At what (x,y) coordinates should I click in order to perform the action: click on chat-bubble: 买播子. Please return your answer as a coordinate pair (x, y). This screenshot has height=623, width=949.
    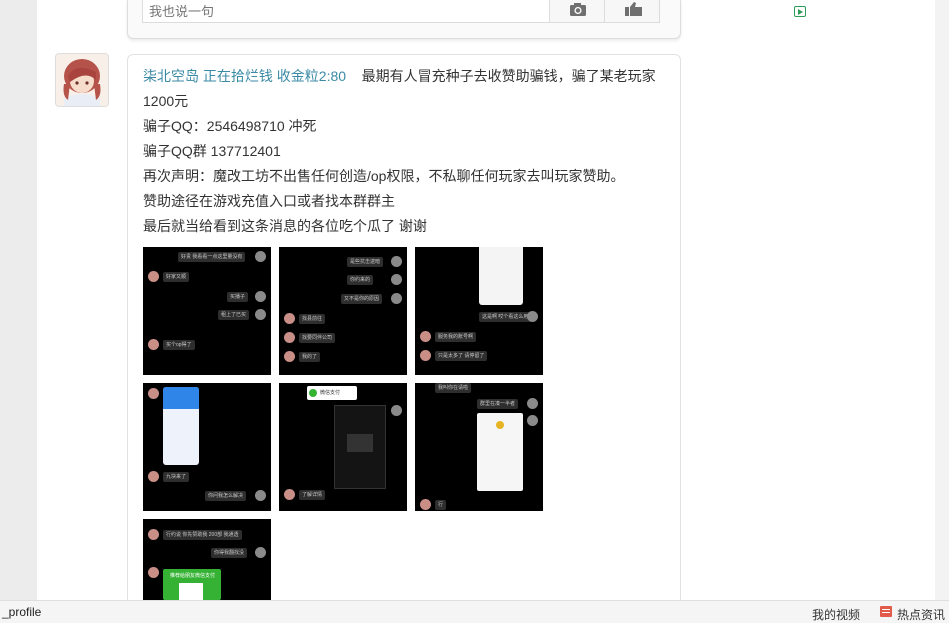
    Looking at the image, I should click on (238, 297).